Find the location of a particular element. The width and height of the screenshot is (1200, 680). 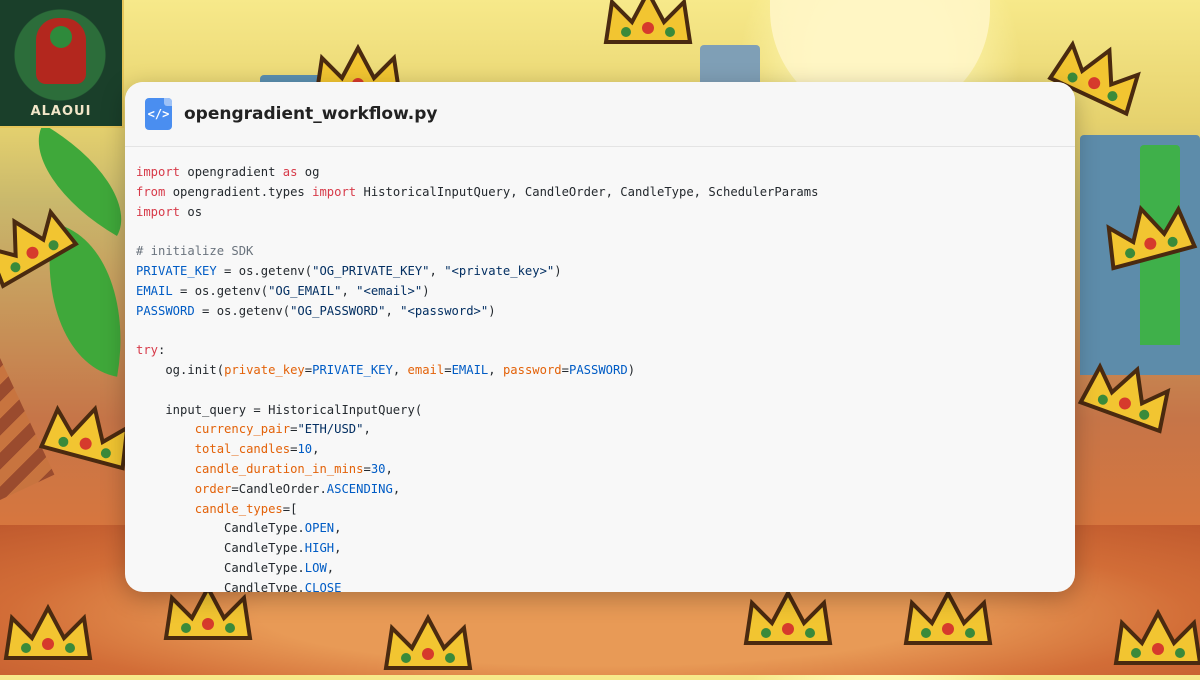

code-token: =CandleOrder. is located at coordinates (279, 488).